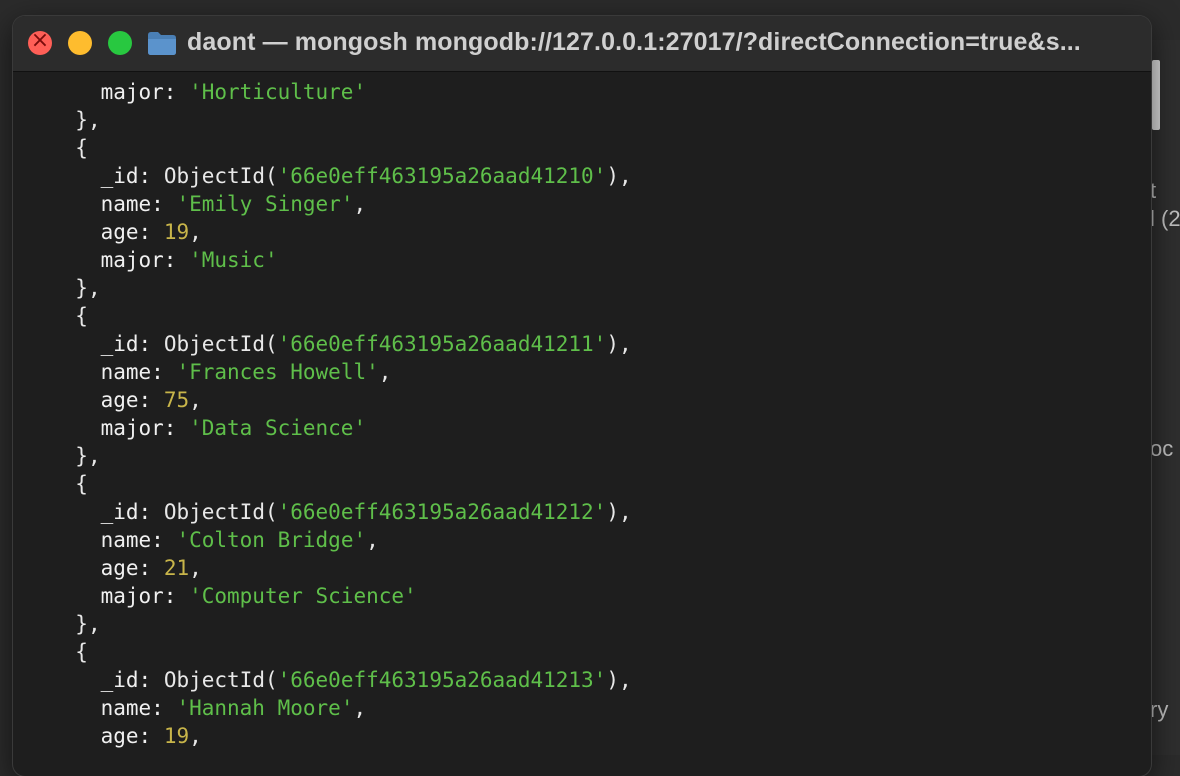  Describe the element at coordinates (278, 92) in the screenshot. I see `field-value: 'Horticulture'` at that location.